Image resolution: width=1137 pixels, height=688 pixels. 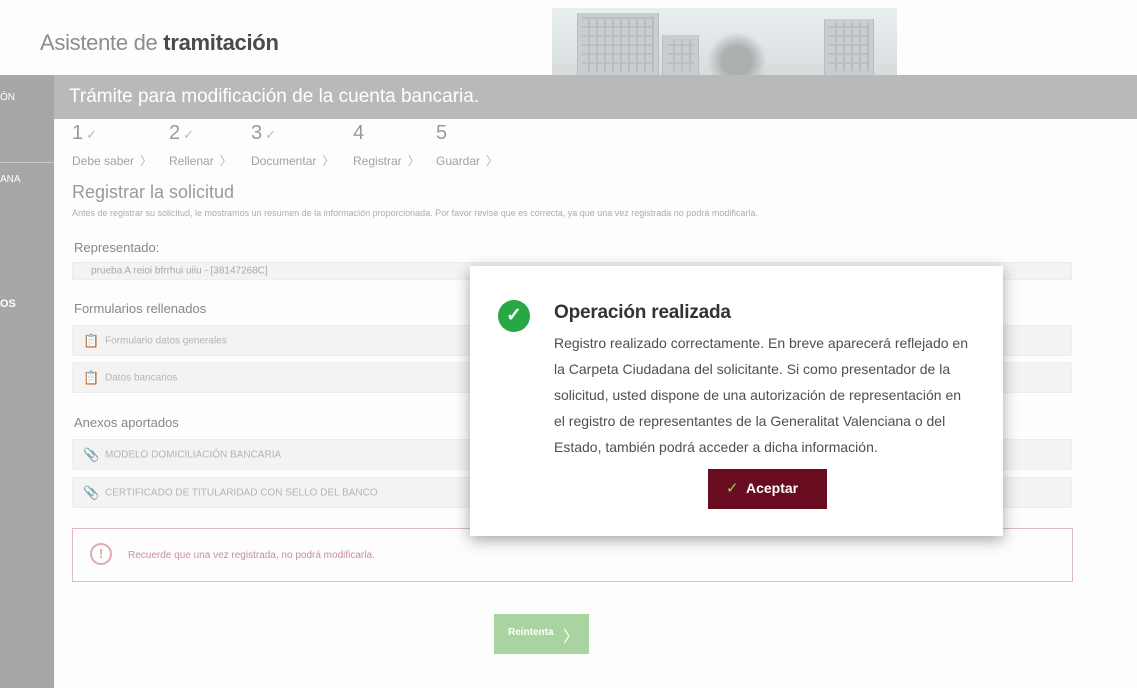 What do you see at coordinates (772, 488) in the screenshot?
I see `accept-label: Aceptar` at bounding box center [772, 488].